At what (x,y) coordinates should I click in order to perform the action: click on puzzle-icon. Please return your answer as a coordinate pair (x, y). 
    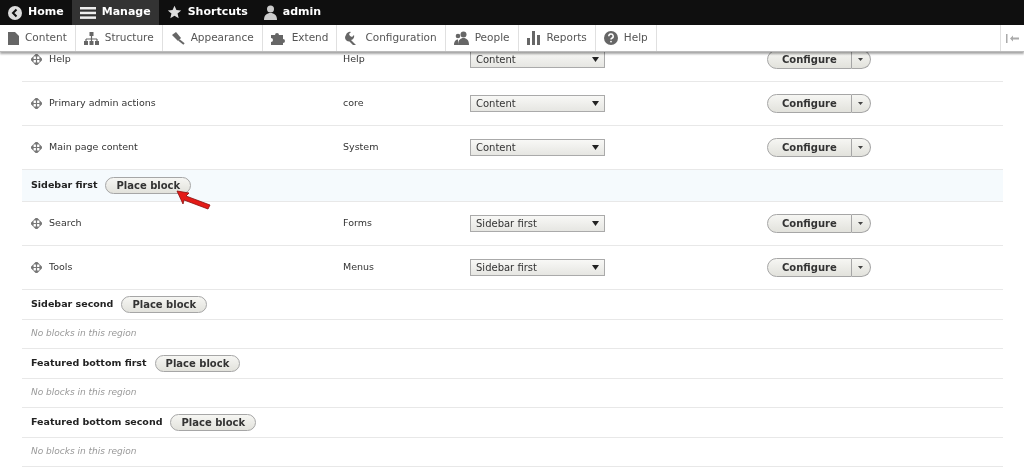
    Looking at the image, I should click on (278, 38).